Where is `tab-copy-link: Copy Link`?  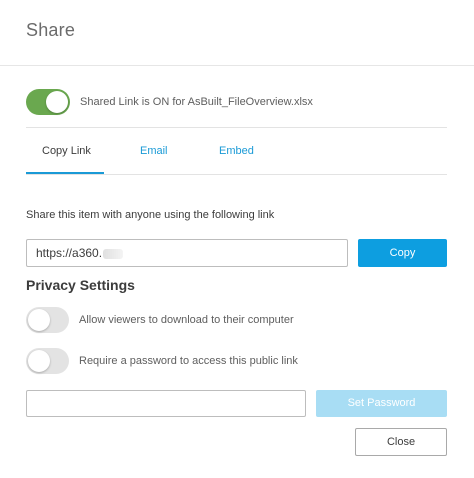
tab-copy-link: Copy Link is located at coordinates (66, 151).